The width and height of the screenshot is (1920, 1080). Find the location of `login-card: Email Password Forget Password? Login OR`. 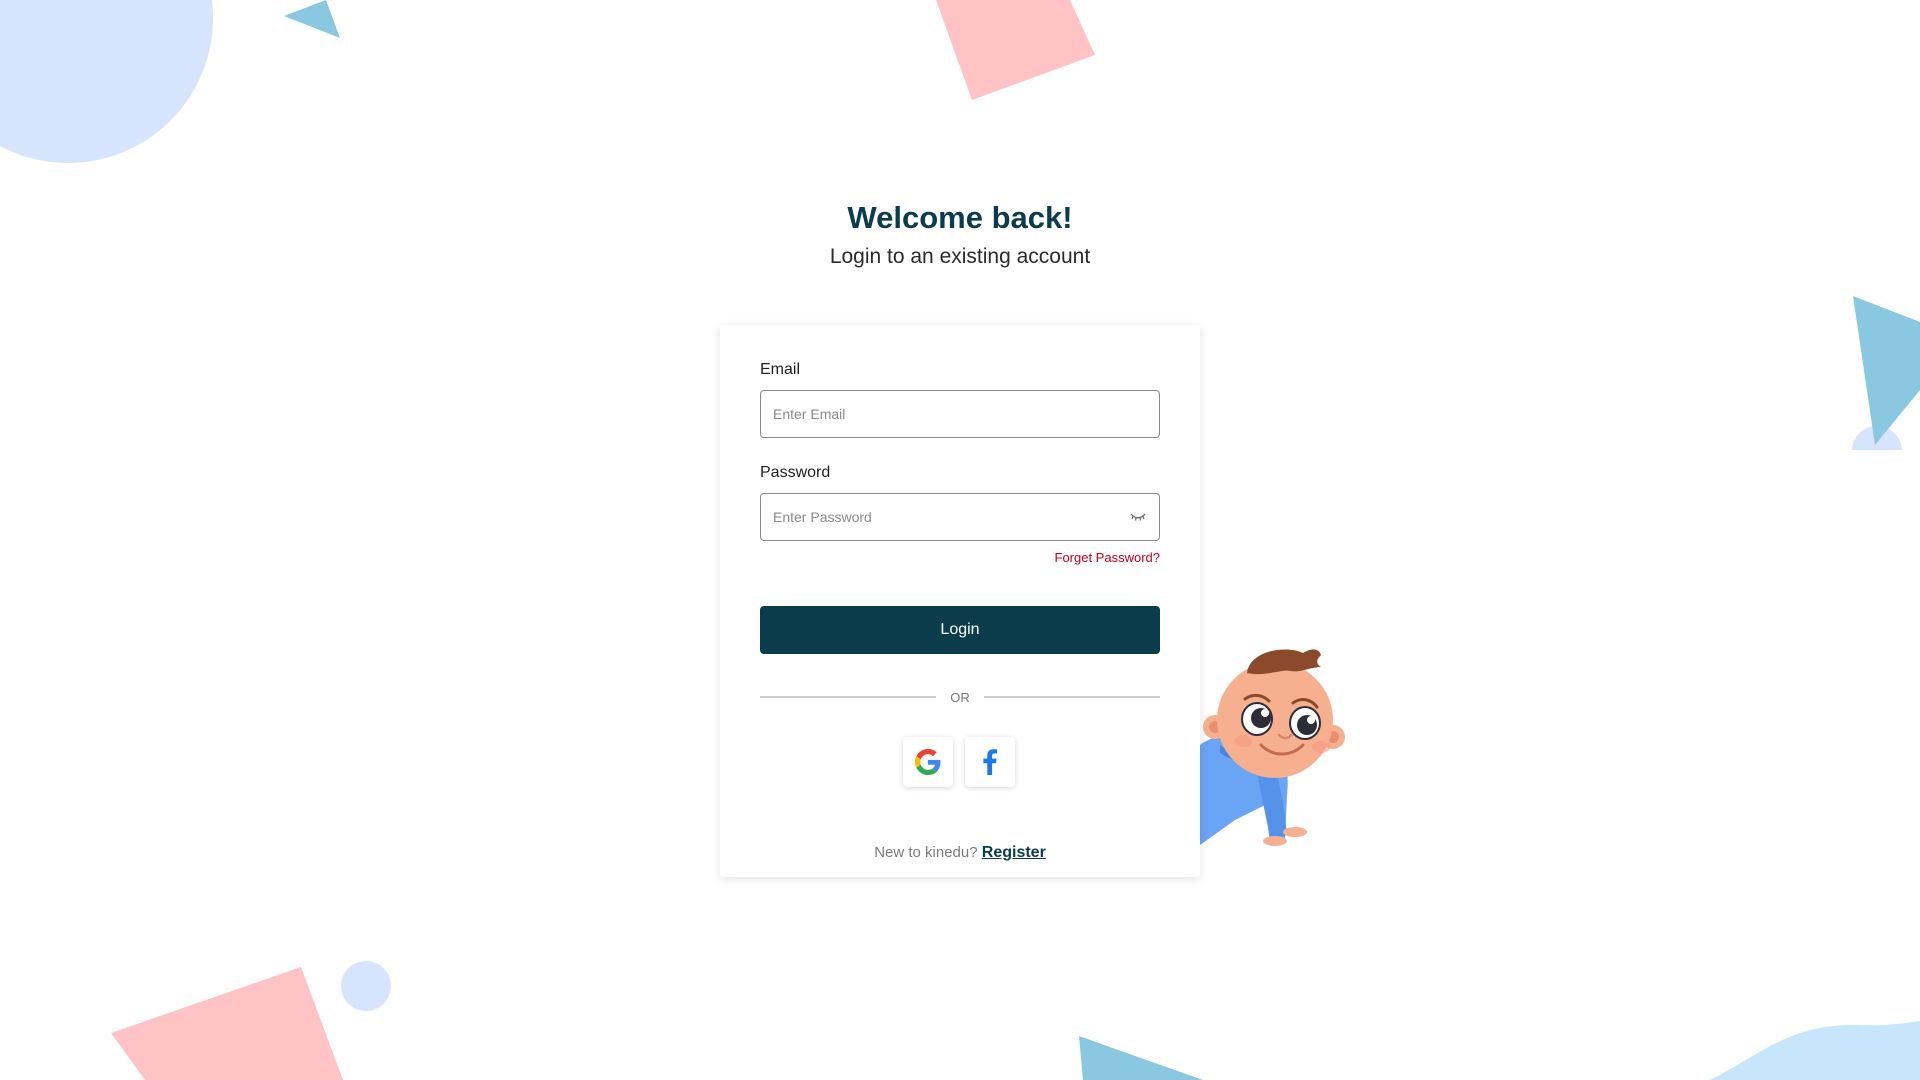

login-card: Email Password Forget Password? Login OR is located at coordinates (960, 601).